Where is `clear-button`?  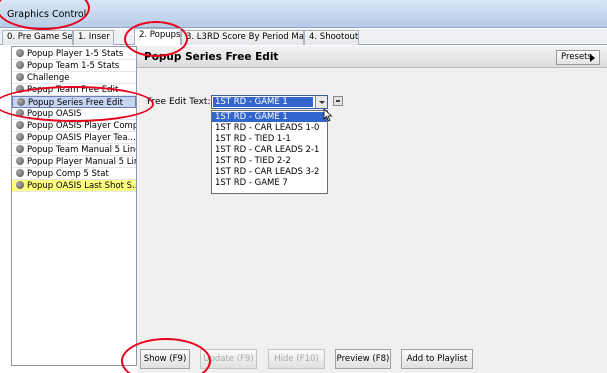
clear-button is located at coordinates (338, 101).